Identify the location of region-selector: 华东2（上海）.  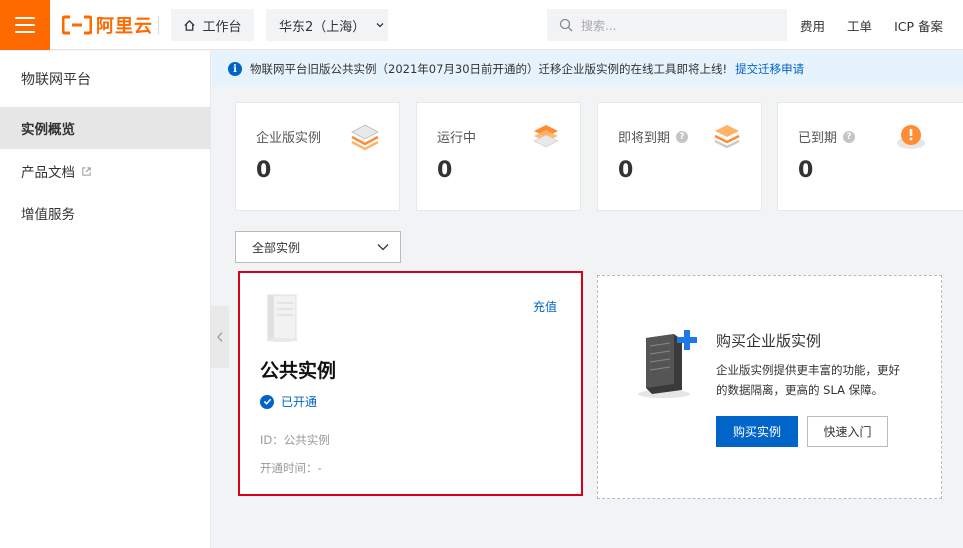
(327, 25).